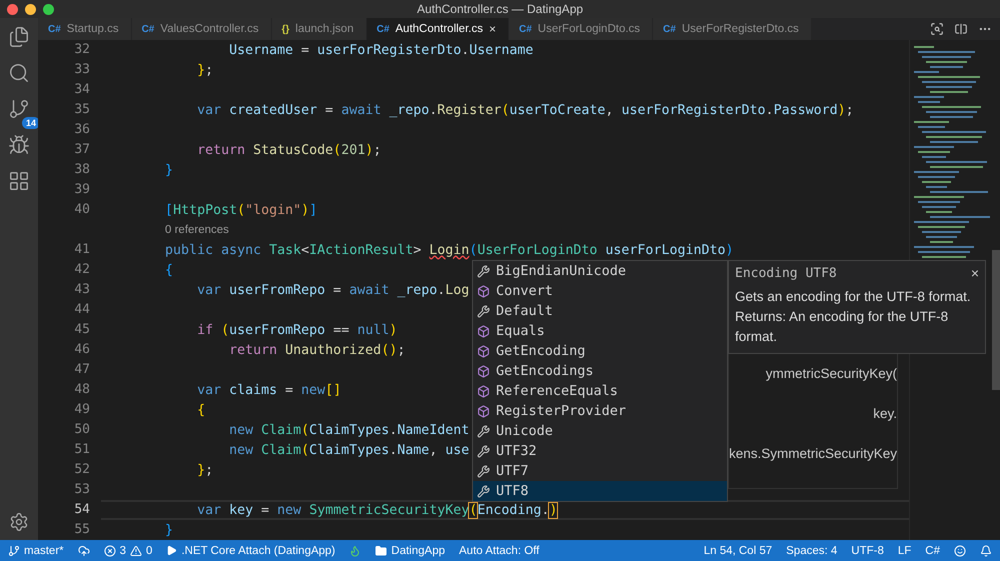  I want to click on debug-config-button: .NET Core Attach (DatingApp), so click(251, 550).